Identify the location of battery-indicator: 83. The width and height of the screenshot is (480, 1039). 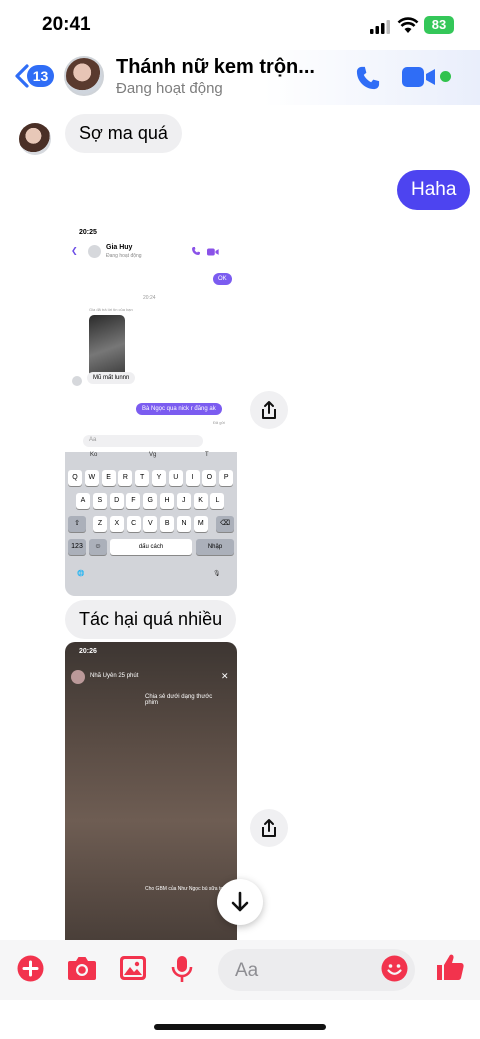
(439, 25).